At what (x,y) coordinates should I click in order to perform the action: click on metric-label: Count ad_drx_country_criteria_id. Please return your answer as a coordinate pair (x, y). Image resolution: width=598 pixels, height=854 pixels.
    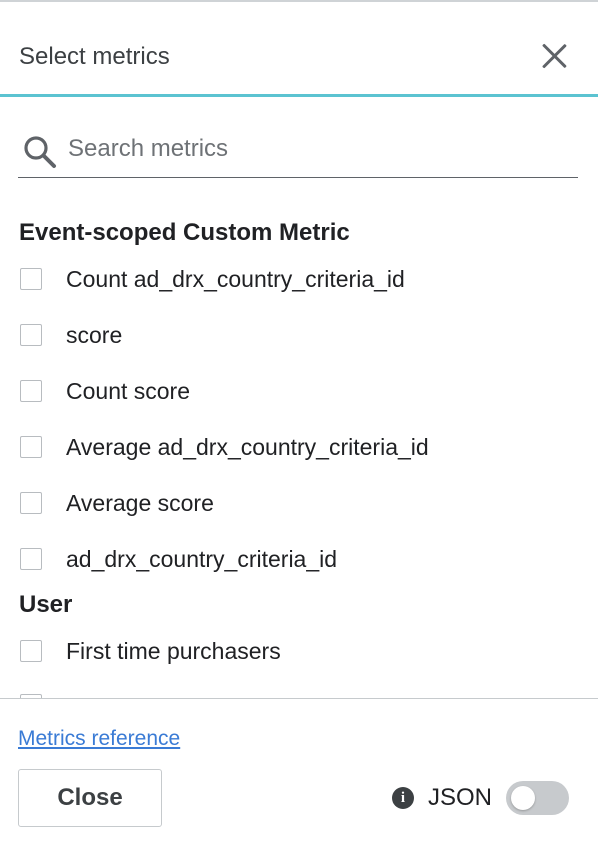
    Looking at the image, I should click on (235, 279).